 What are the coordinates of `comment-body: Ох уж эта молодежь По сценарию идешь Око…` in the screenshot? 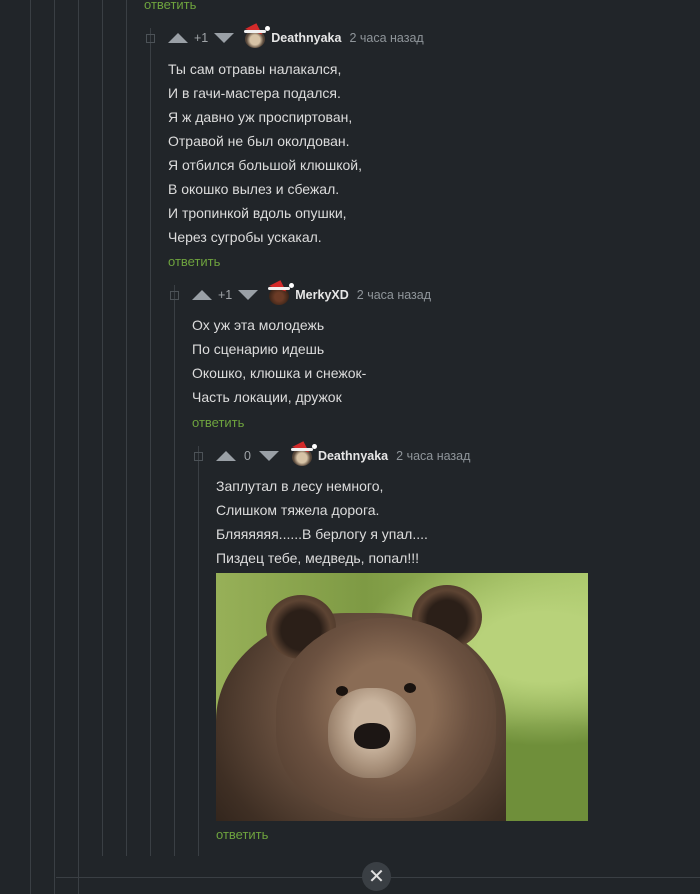 It's located at (279, 361).